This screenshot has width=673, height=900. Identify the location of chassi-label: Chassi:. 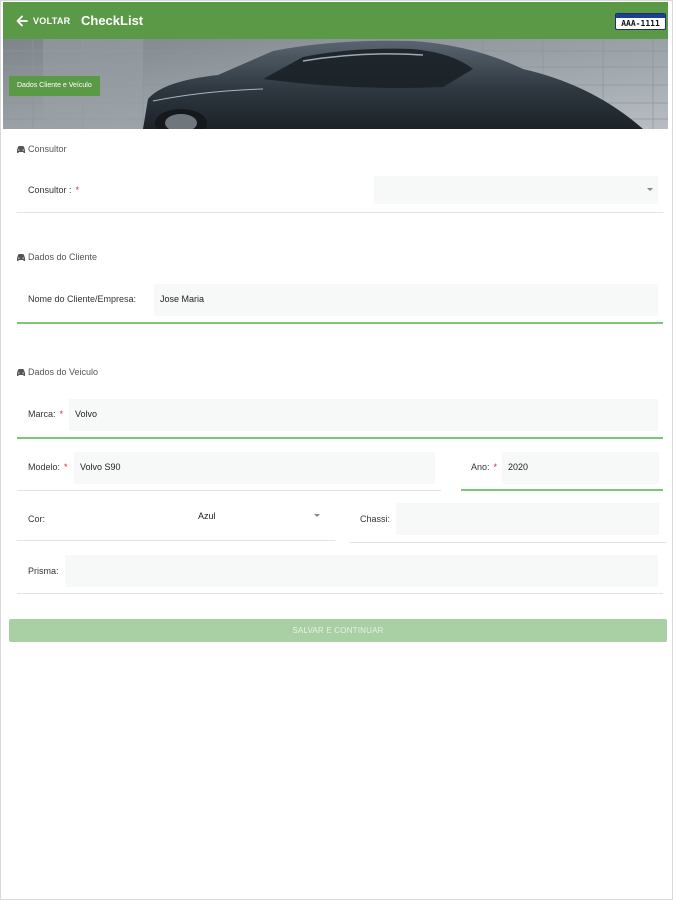
(375, 519).